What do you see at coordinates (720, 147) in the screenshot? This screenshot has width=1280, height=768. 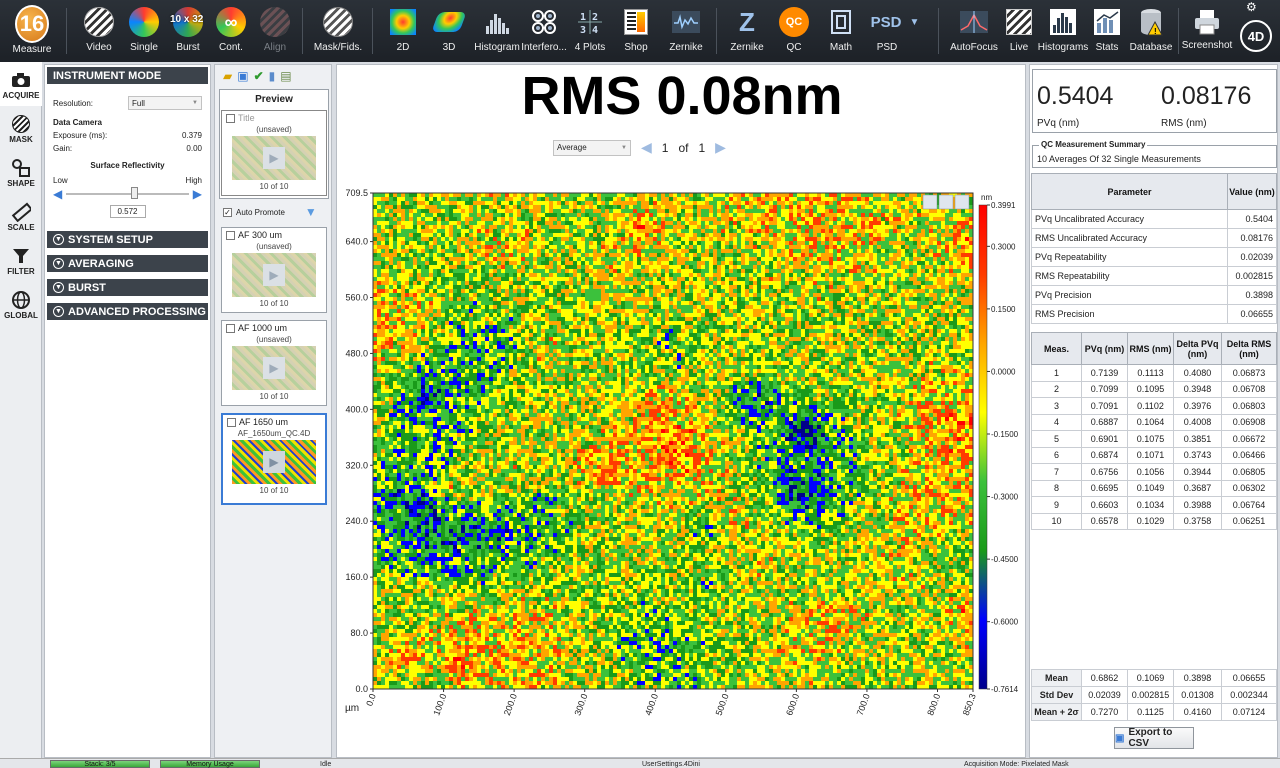 I see `next-page-icon: ▶` at bounding box center [720, 147].